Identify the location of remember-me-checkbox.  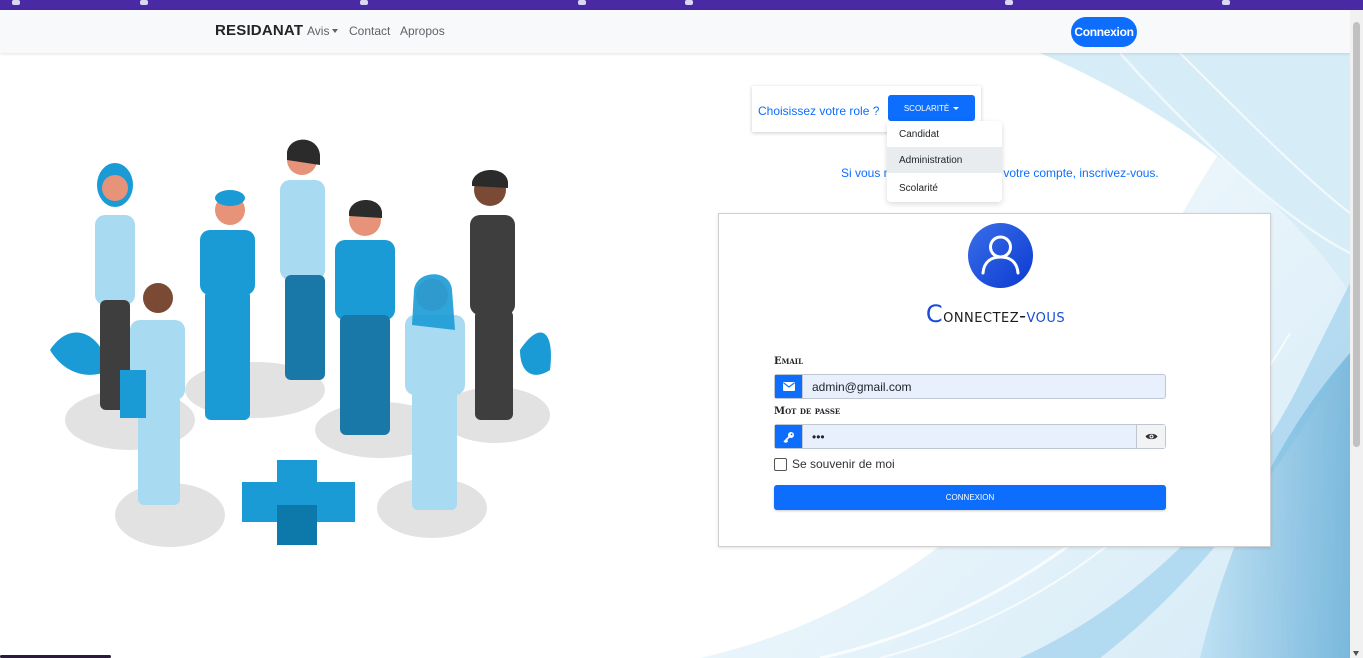
(780, 464).